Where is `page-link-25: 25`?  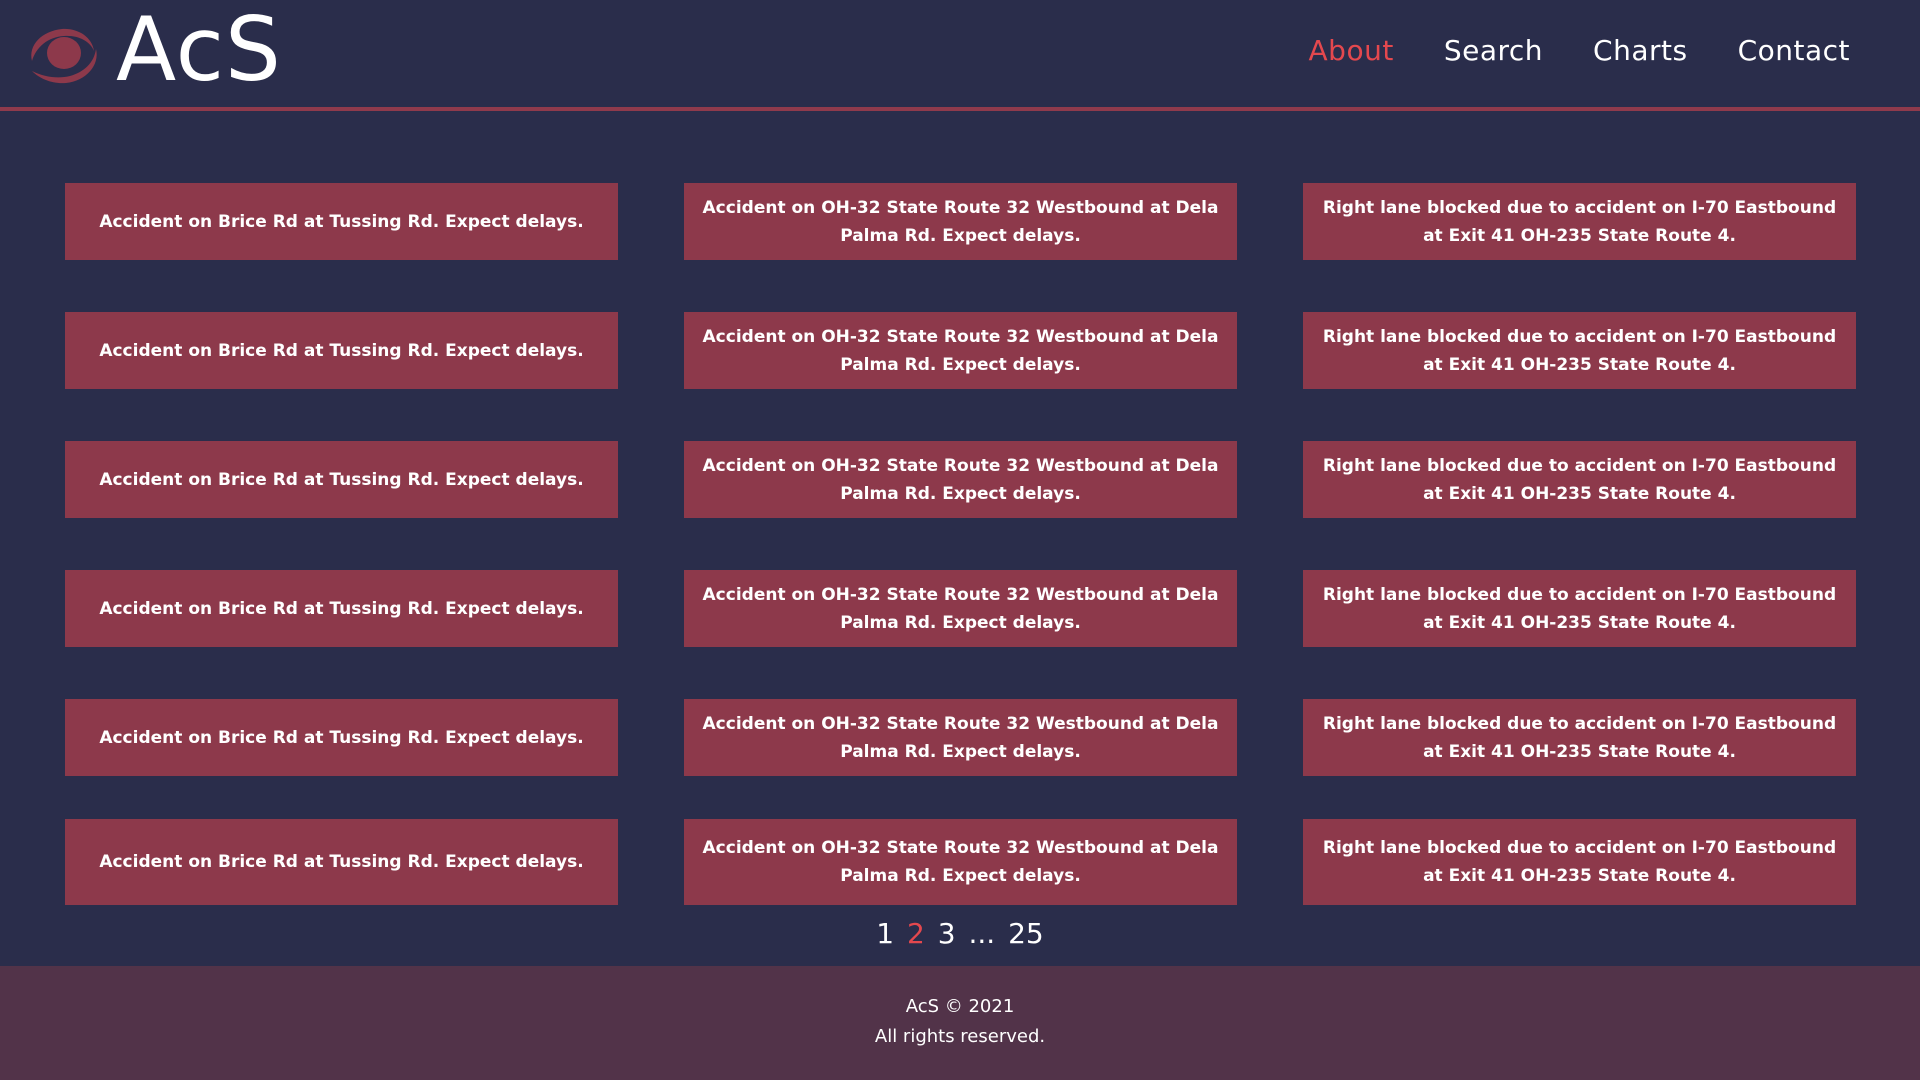
page-link-25: 25 is located at coordinates (1026, 933).